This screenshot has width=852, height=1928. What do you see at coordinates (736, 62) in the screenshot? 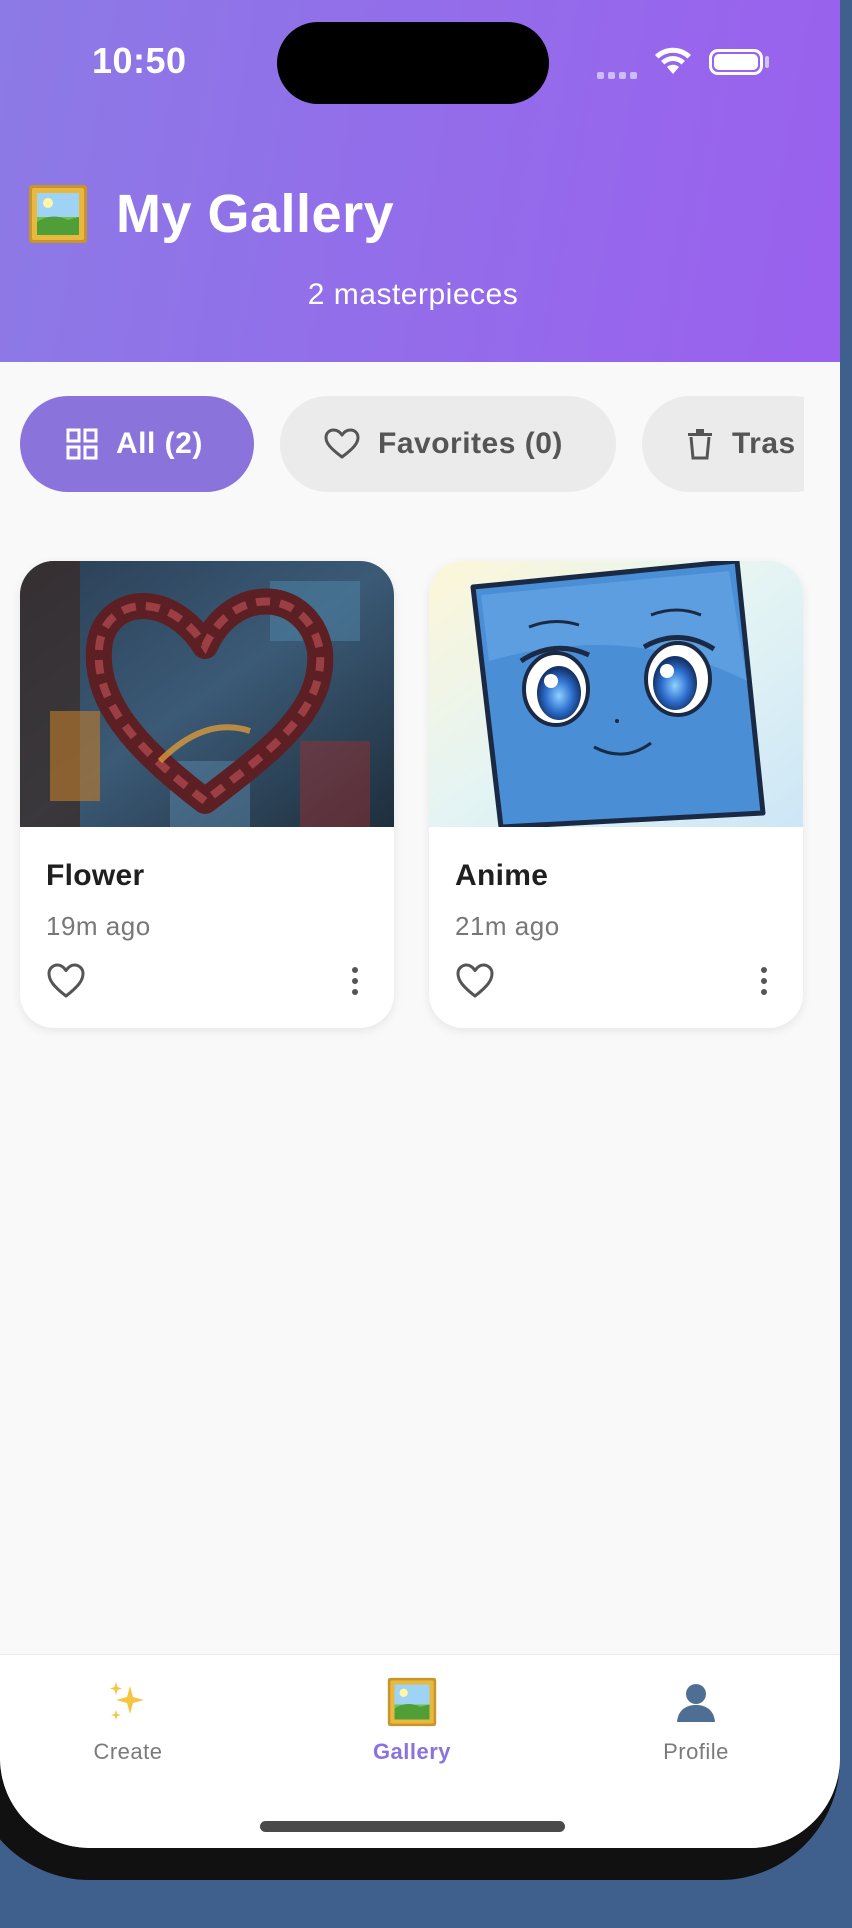
I see `battery-icon` at bounding box center [736, 62].